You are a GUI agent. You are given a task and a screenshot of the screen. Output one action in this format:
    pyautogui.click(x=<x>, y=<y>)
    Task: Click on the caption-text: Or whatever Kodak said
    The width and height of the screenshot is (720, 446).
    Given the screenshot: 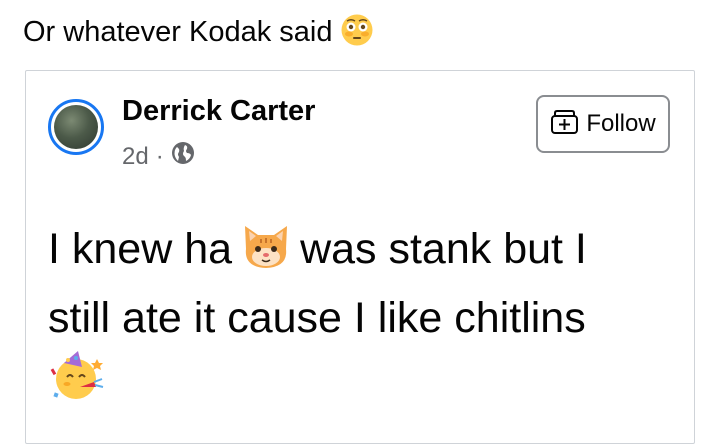 What is the action you would take?
    pyautogui.click(x=178, y=32)
    